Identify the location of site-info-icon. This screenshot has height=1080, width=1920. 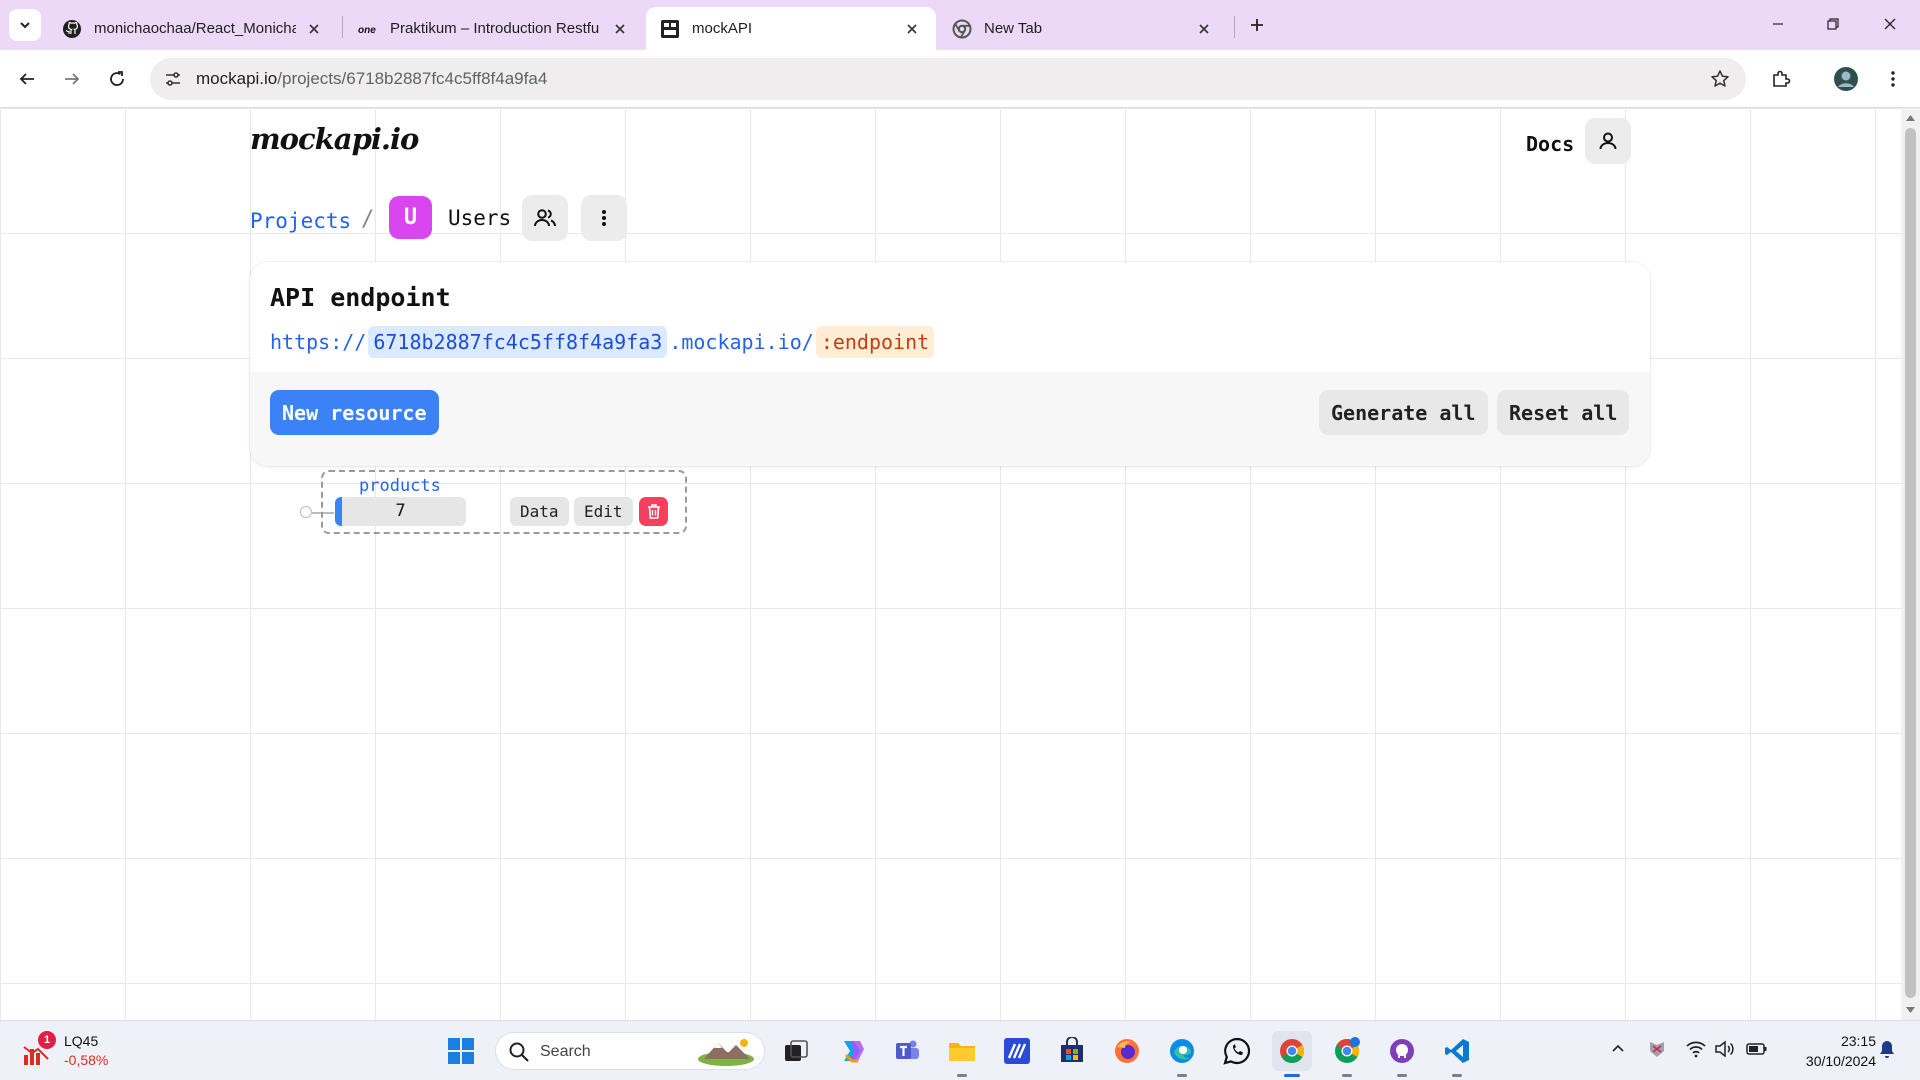
(173, 79).